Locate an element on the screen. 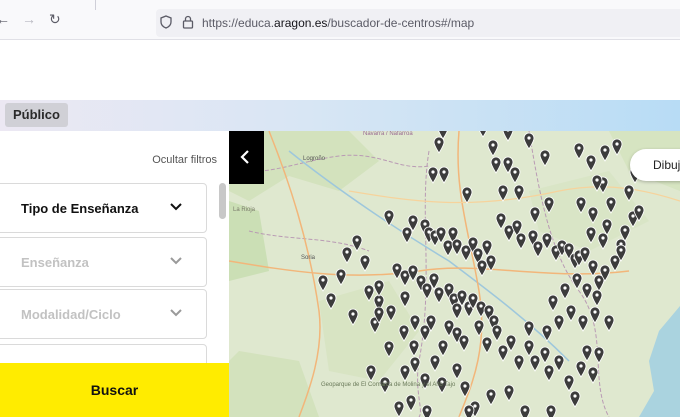  shield-icon is located at coordinates (166, 22).